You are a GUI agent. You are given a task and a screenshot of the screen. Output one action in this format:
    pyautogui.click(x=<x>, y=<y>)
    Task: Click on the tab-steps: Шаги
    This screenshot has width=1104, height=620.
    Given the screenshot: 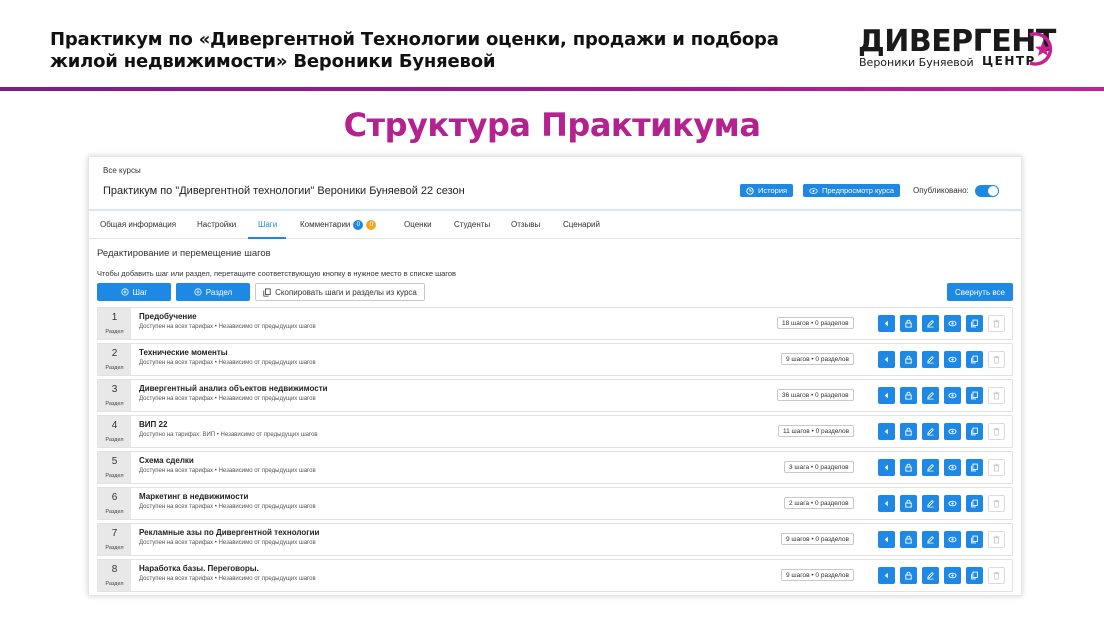 What is the action you would take?
    pyautogui.click(x=267, y=224)
    